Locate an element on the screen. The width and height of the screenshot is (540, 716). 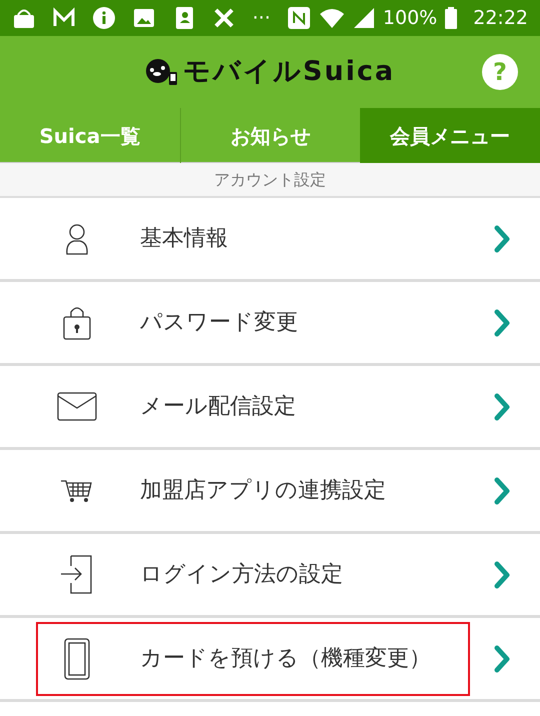
info-icon is located at coordinates (104, 18).